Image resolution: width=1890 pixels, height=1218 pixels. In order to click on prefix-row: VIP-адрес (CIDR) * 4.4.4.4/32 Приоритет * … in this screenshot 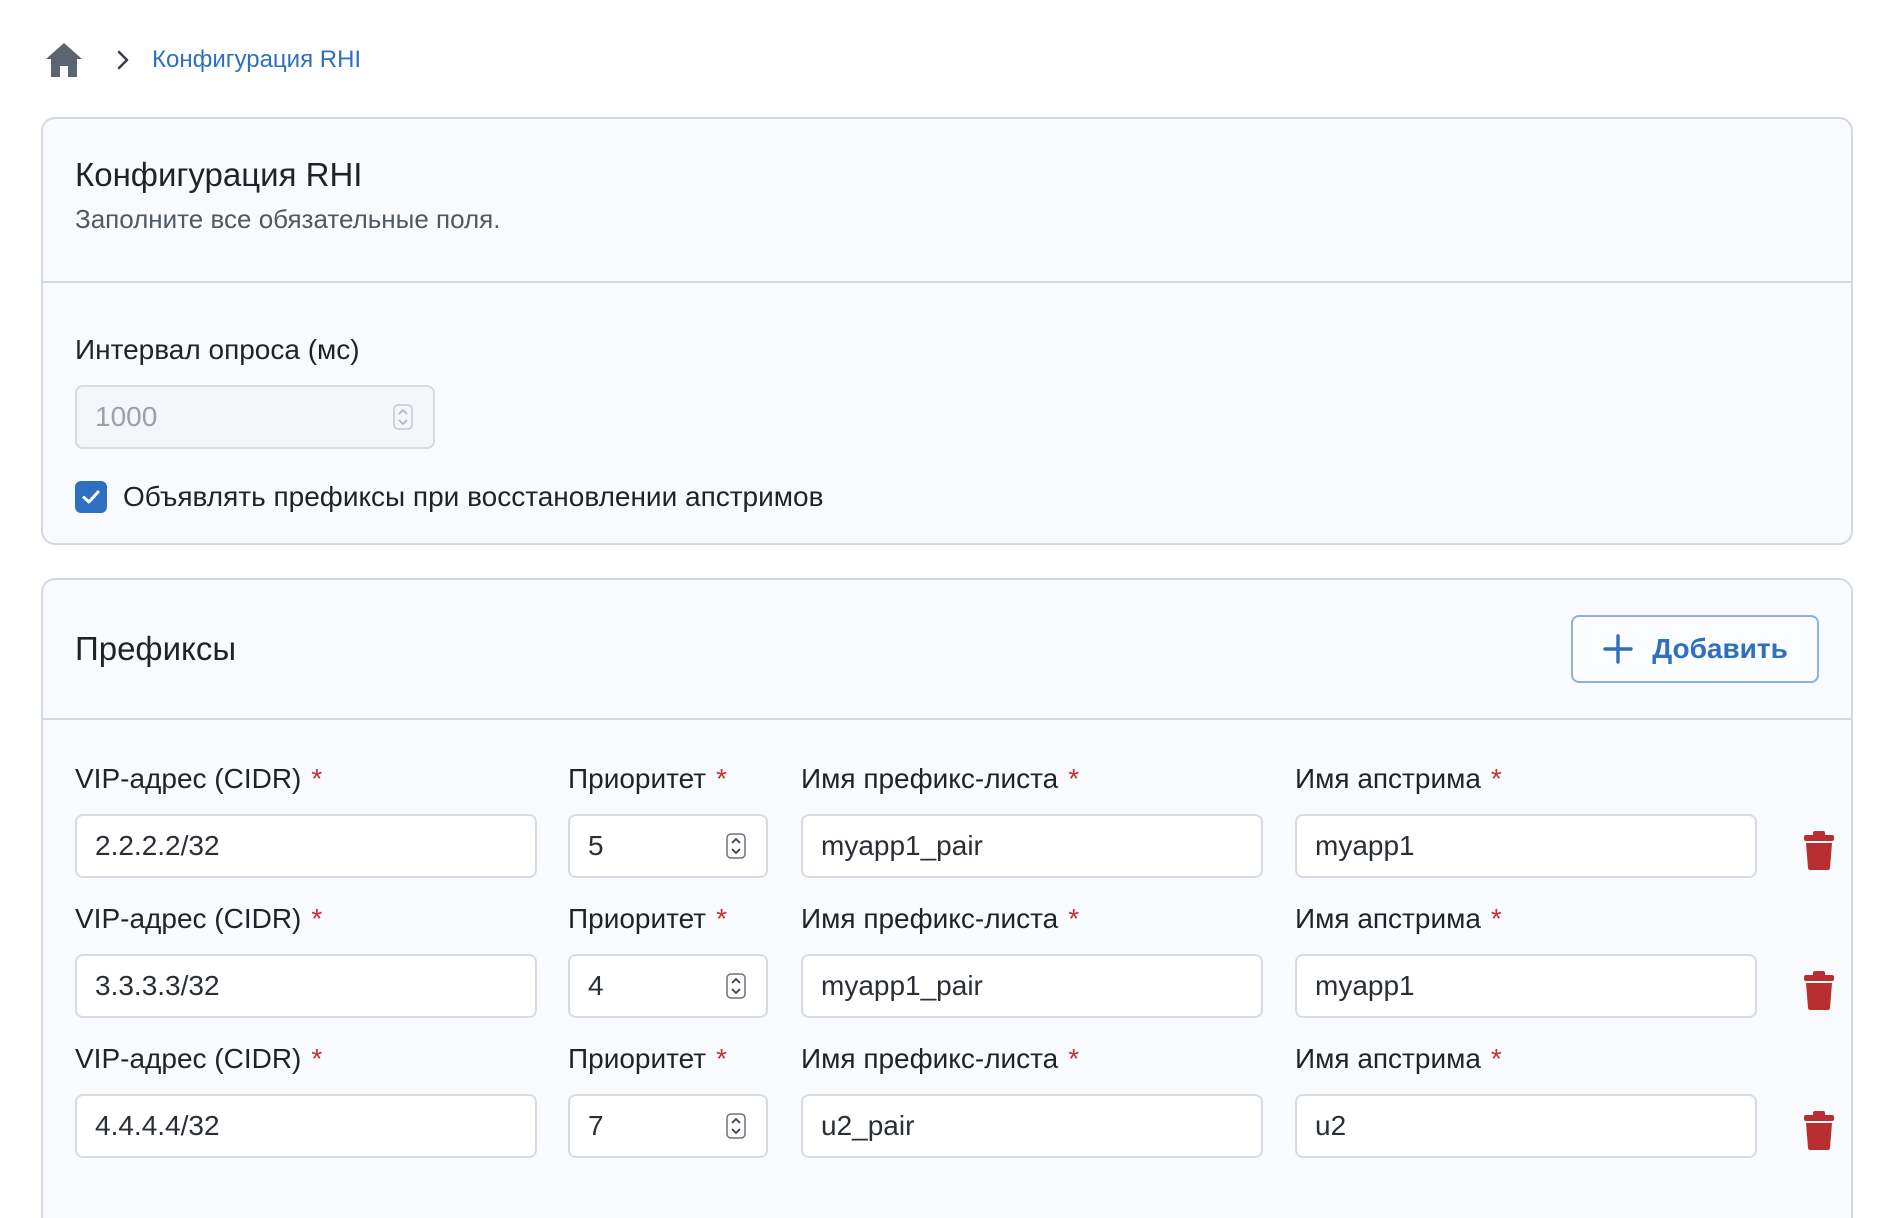, I will do `click(947, 1112)`.